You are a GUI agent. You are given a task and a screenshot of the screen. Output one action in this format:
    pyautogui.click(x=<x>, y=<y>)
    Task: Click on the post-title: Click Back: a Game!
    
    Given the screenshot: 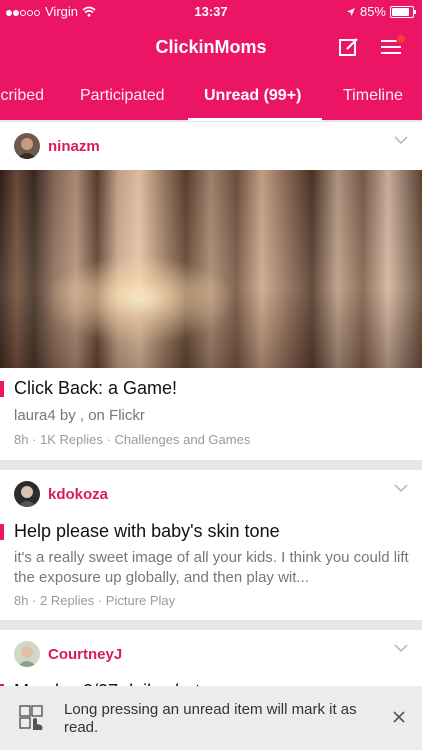 What is the action you would take?
    pyautogui.click(x=95, y=388)
    